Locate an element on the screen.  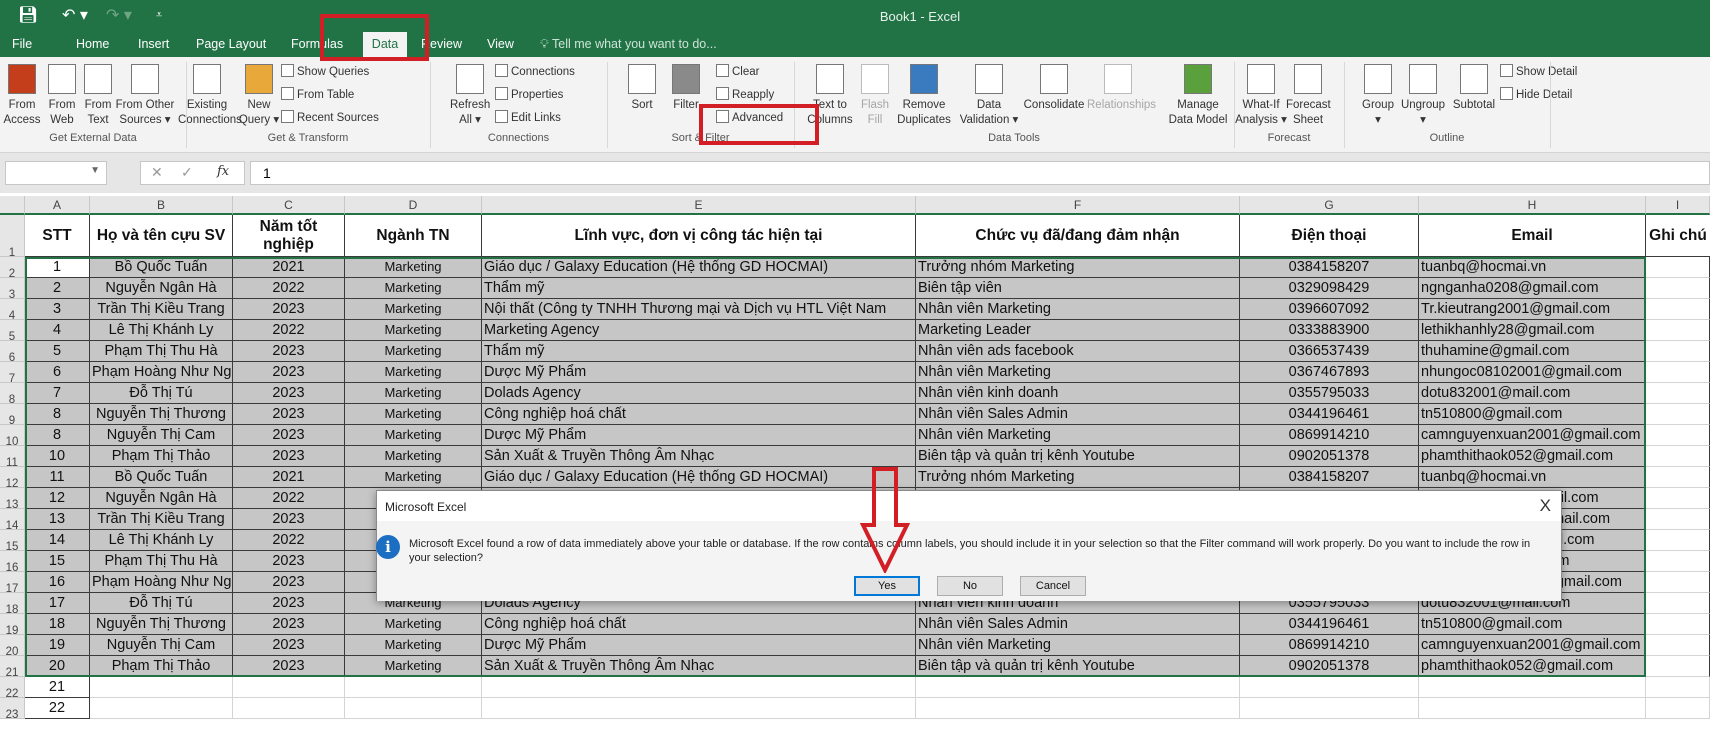
cell: Bồ Quốc Tuấn is located at coordinates (161, 267).